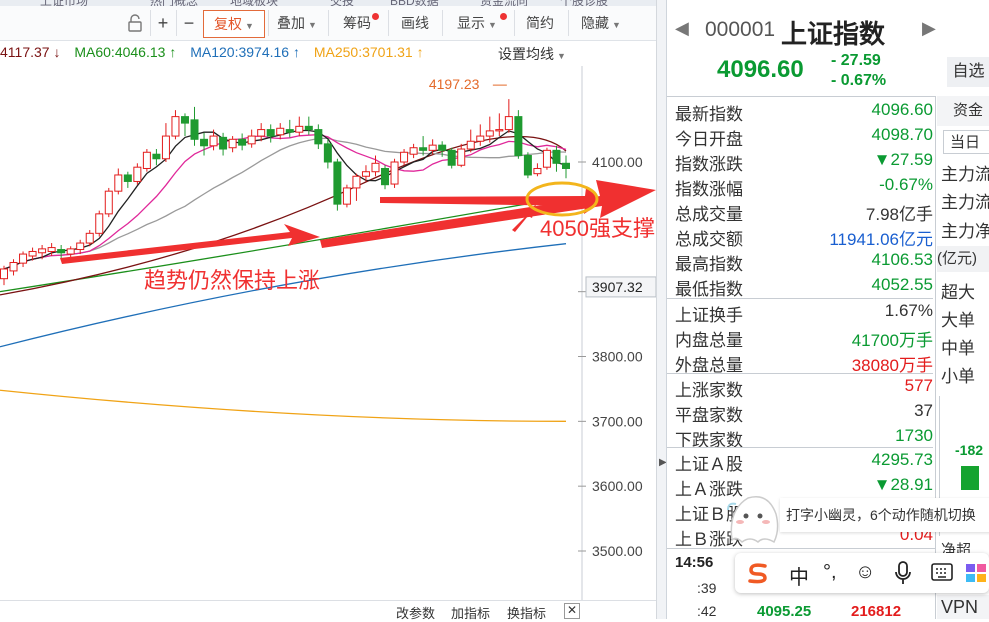  What do you see at coordinates (572, 611) in the screenshot?
I see `close-icon: ✕` at bounding box center [572, 611].